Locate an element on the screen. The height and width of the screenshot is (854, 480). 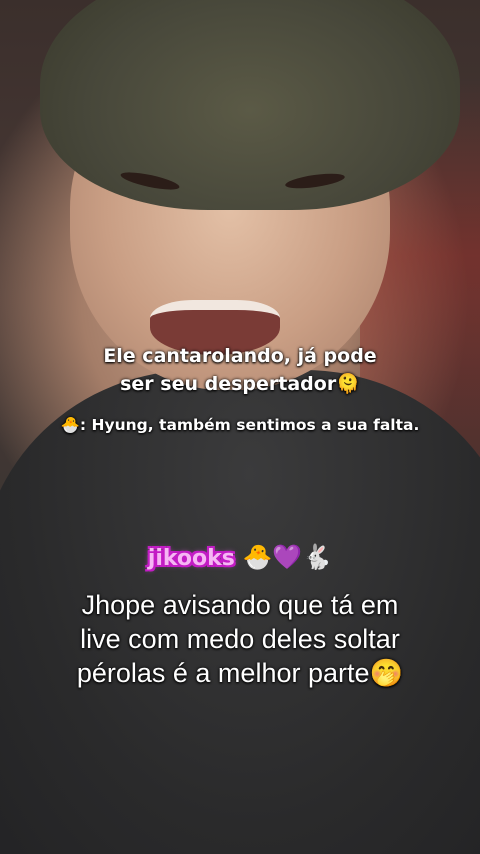
top-caption-line2: ser seu despertador is located at coordinates (228, 384).